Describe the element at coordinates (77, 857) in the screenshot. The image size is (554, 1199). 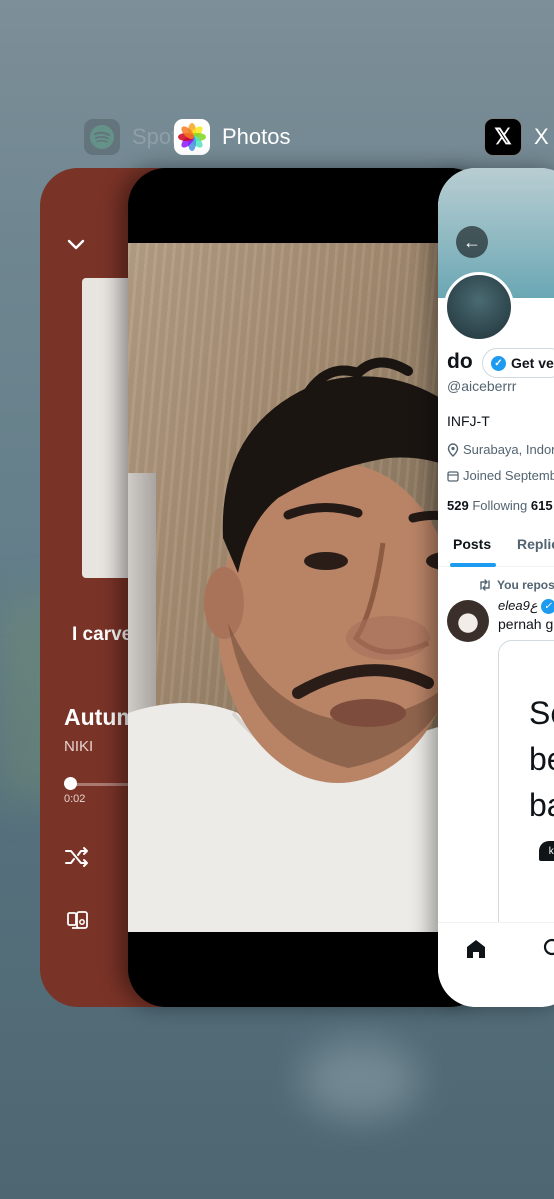
I see `shuffle-icon` at that location.